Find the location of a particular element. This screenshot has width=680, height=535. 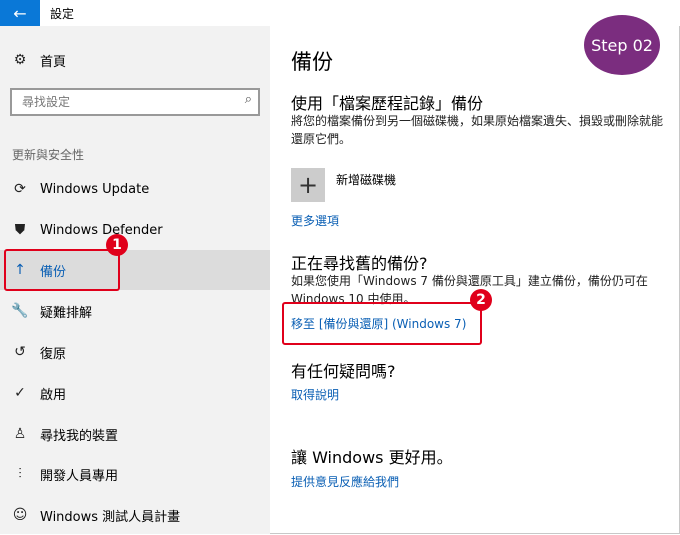

sidebar-item-insider-program: ☺ Windows 測試人員計畫 is located at coordinates (135, 515).